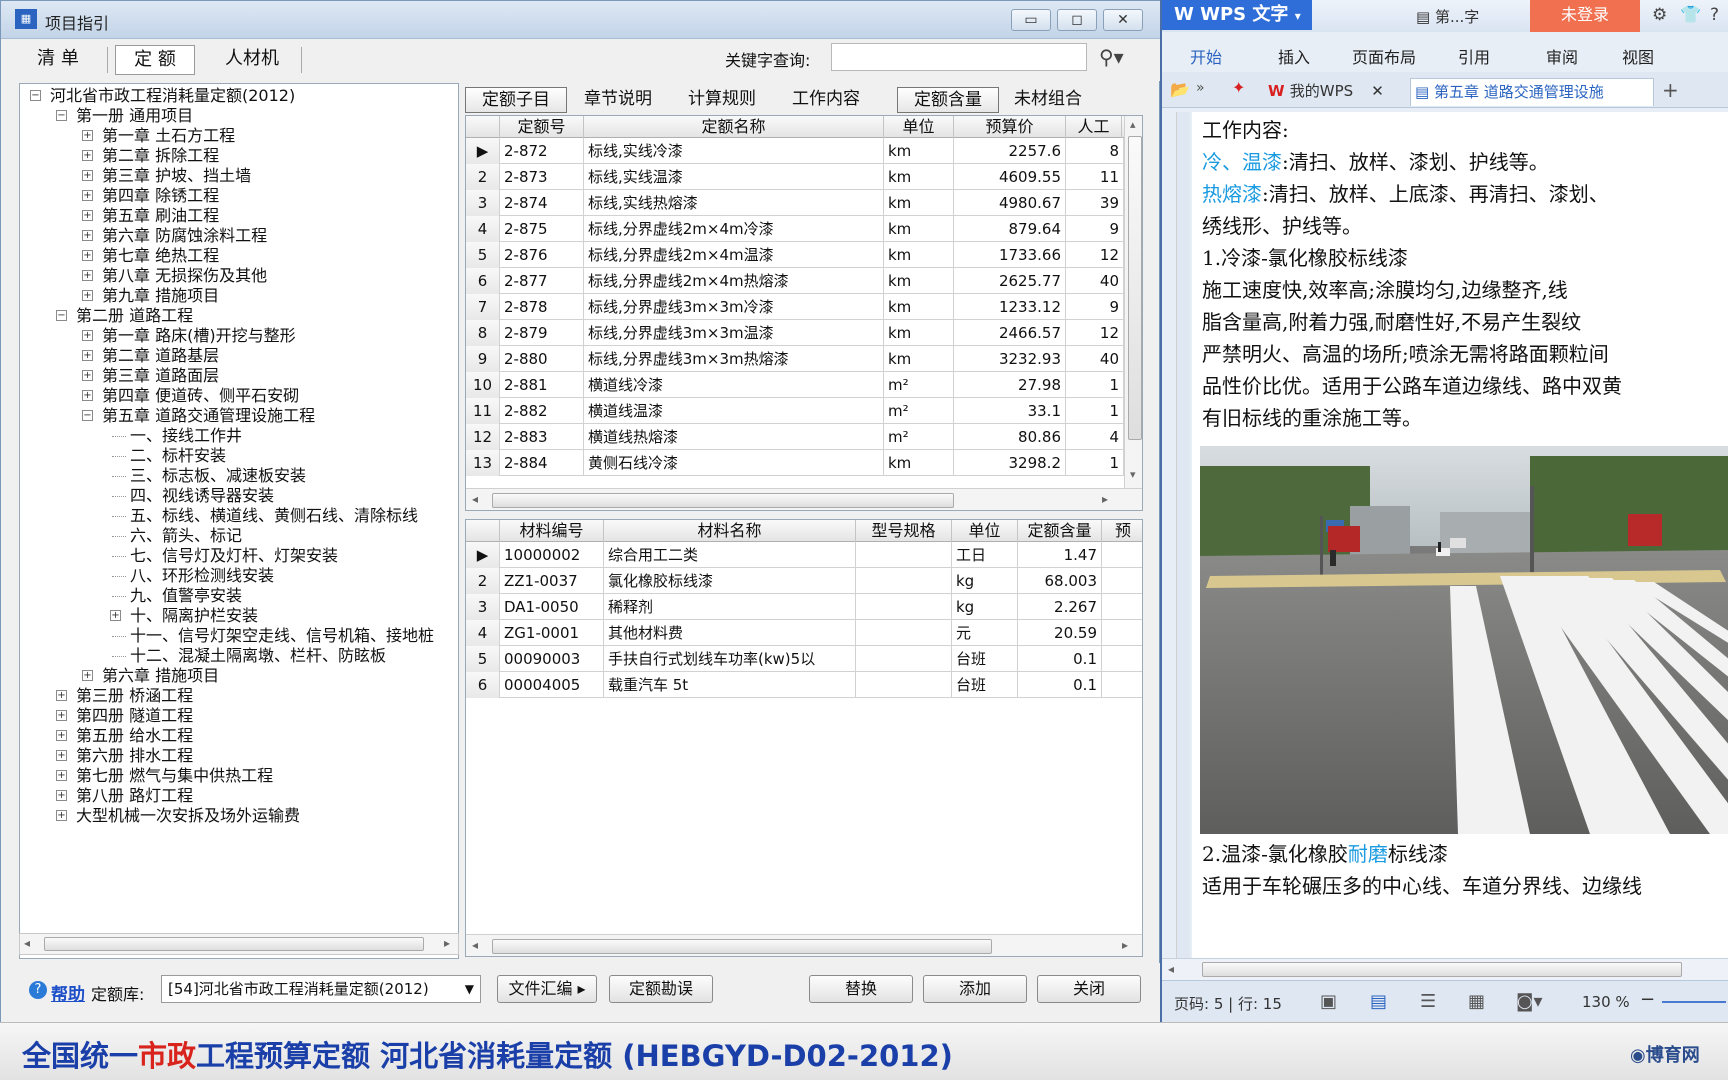 This screenshot has height=1080, width=1728. What do you see at coordinates (1690, 15) in the screenshot?
I see `skin-icon: 👕` at bounding box center [1690, 15].